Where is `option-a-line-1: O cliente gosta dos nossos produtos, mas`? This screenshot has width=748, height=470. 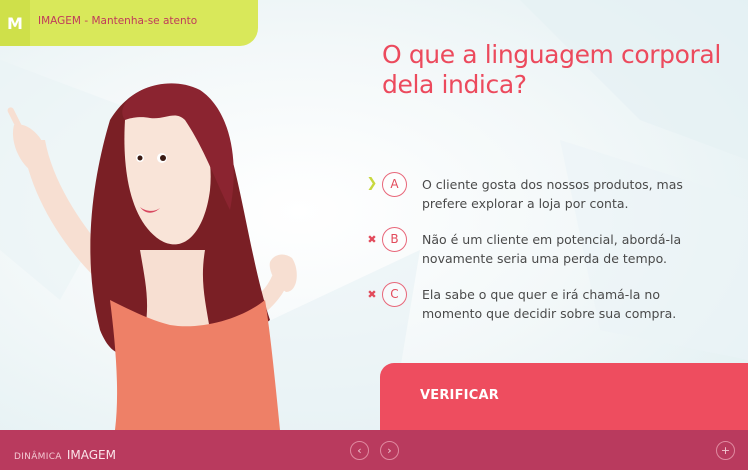
option-a-line-1: O cliente gosta dos nossos produtos, mas is located at coordinates (552, 184).